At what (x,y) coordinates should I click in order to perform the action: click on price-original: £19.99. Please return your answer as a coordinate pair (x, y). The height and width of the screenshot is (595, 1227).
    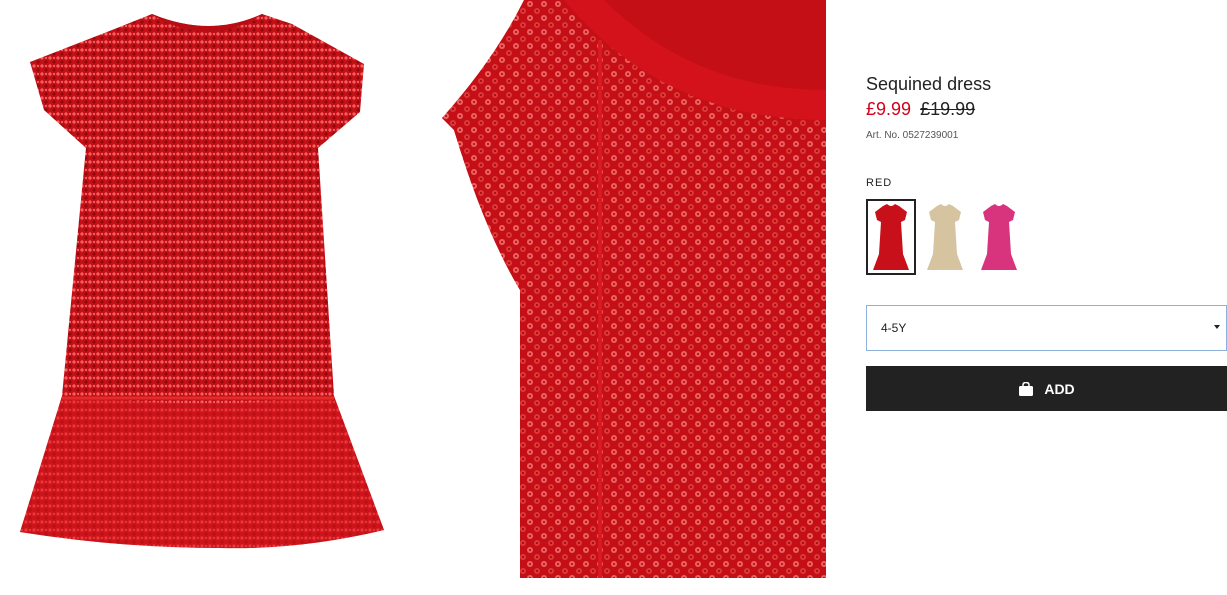
    Looking at the image, I should click on (948, 109).